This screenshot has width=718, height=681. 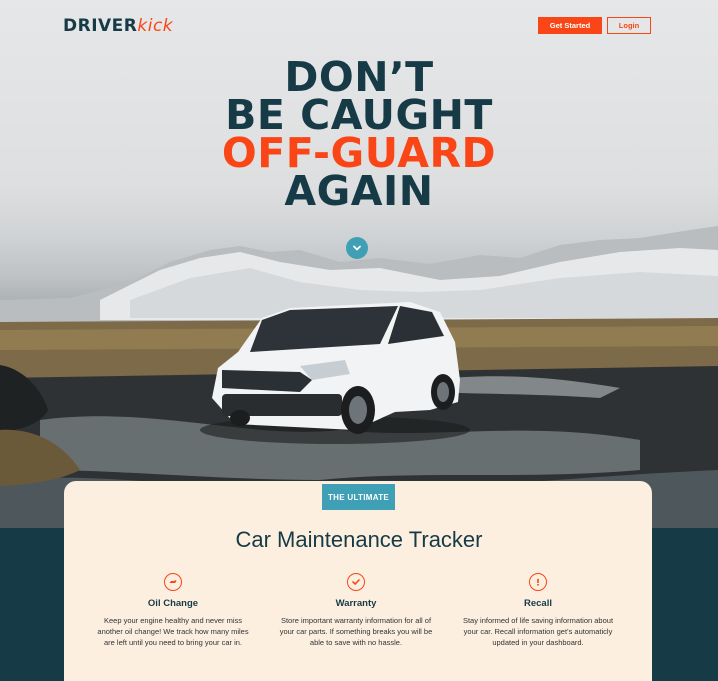 I want to click on chevron-down-icon, so click(x=357, y=248).